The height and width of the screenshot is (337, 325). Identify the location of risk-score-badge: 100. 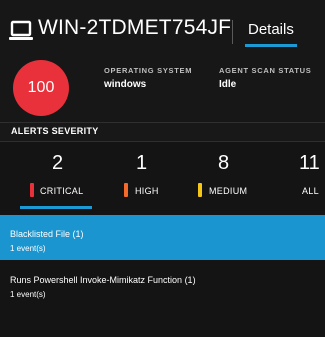
(41, 88).